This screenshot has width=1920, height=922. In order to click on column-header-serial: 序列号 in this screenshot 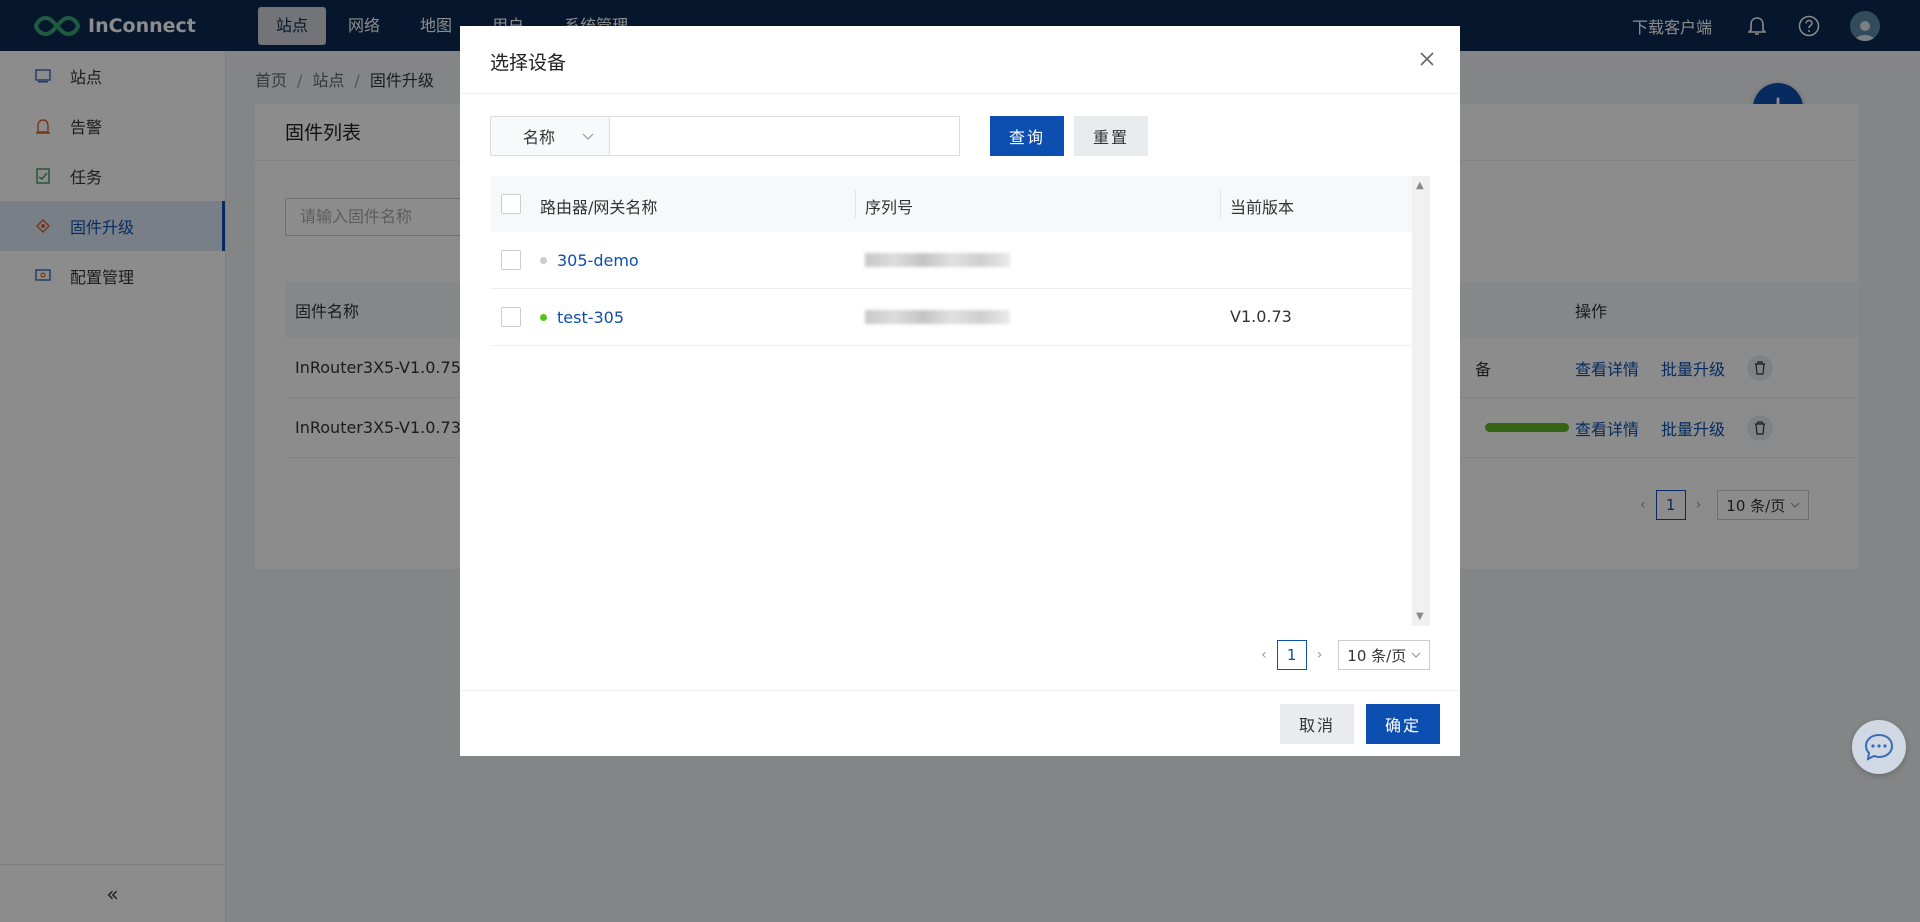, I will do `click(889, 207)`.